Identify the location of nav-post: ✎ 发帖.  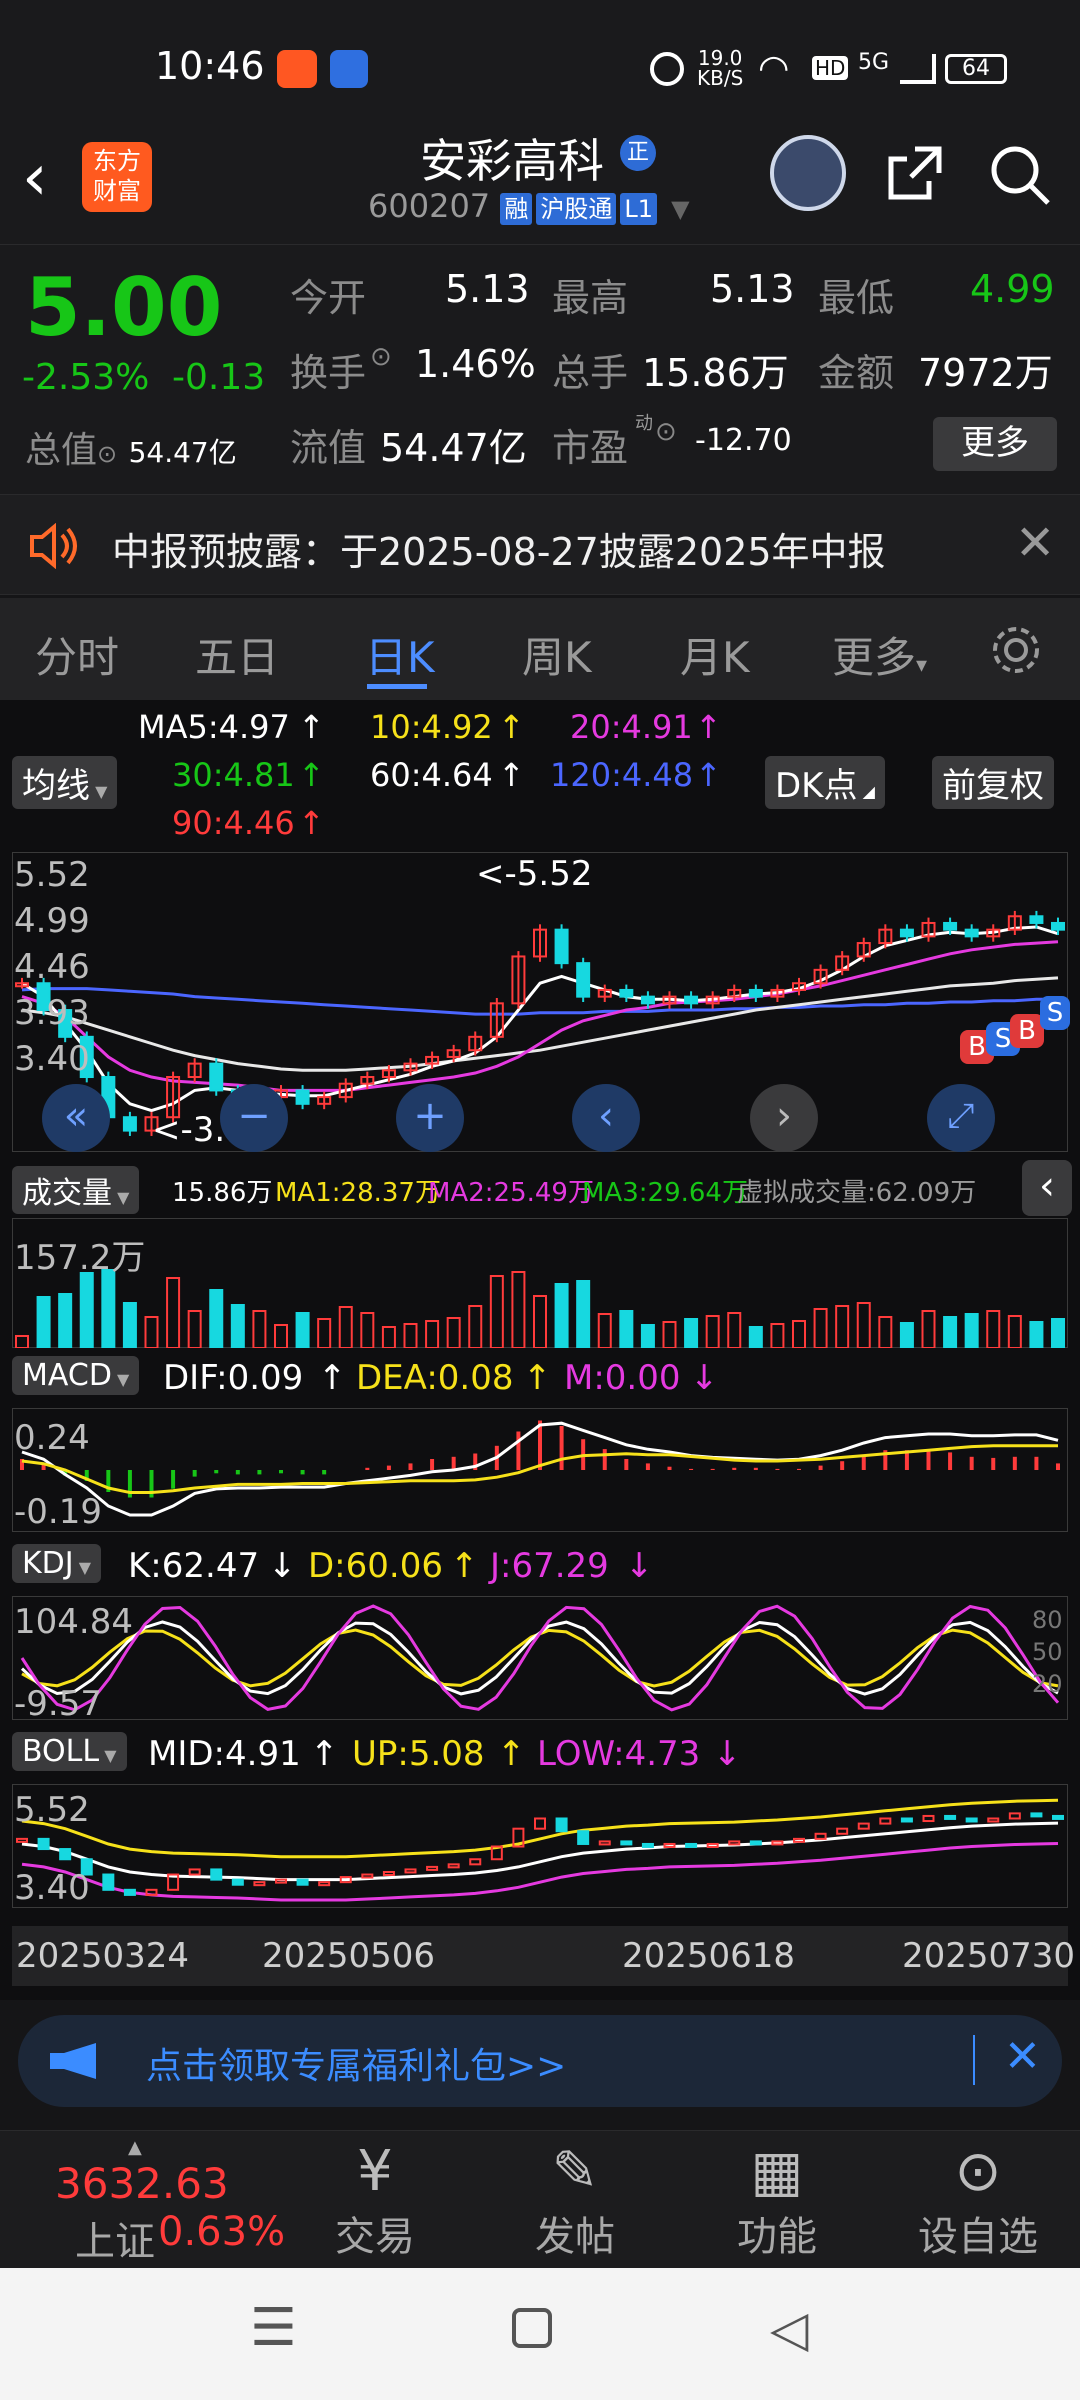
(575, 2196).